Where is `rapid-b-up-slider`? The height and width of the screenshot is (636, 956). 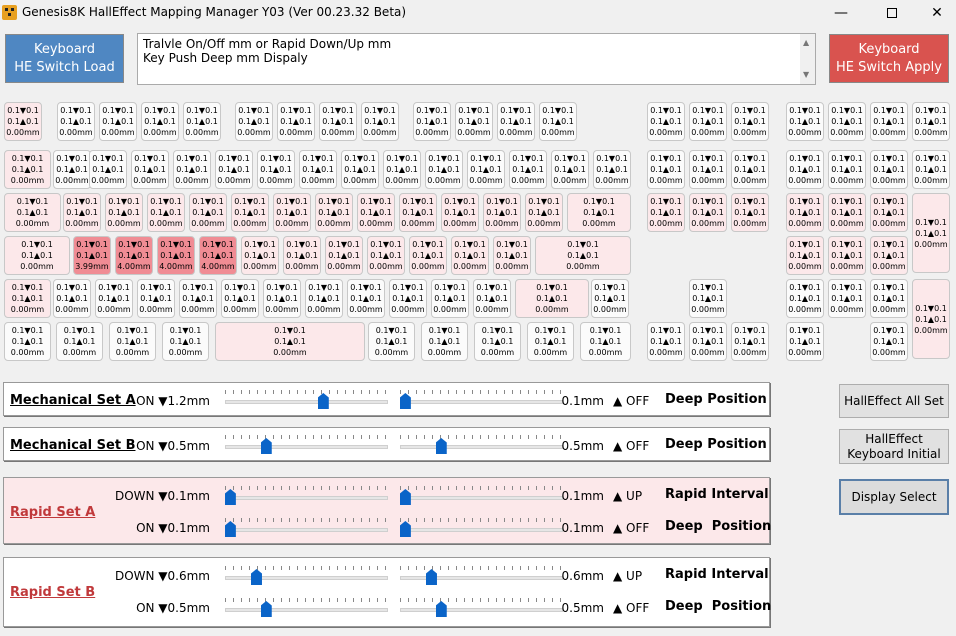 rapid-b-up-slider is located at coordinates (481, 576).